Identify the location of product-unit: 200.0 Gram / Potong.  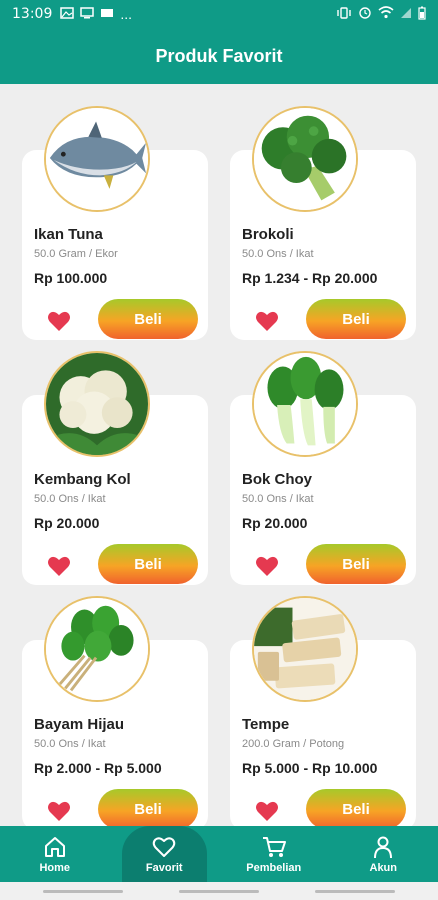
(293, 744).